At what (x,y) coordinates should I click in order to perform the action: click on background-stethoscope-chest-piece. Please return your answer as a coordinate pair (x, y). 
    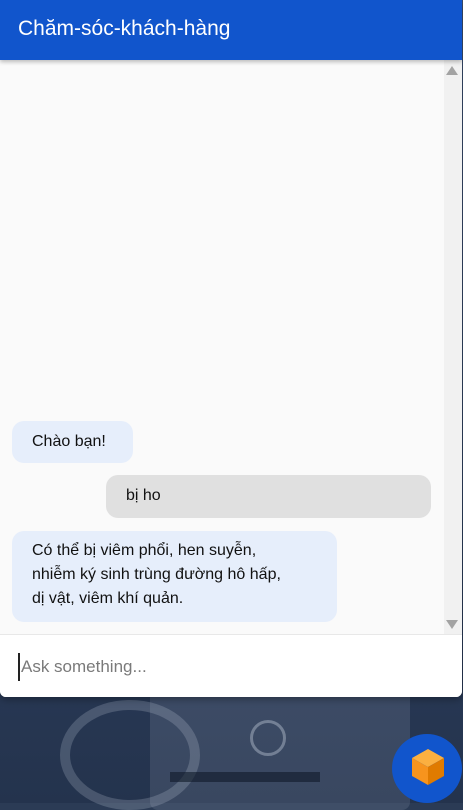
    Looking at the image, I should click on (268, 738).